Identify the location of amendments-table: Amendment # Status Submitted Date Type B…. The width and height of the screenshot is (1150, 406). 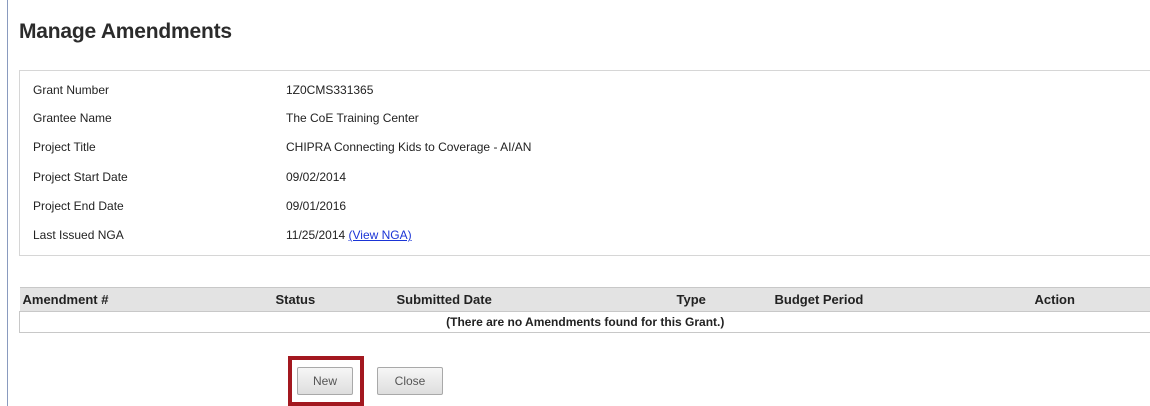
(584, 310).